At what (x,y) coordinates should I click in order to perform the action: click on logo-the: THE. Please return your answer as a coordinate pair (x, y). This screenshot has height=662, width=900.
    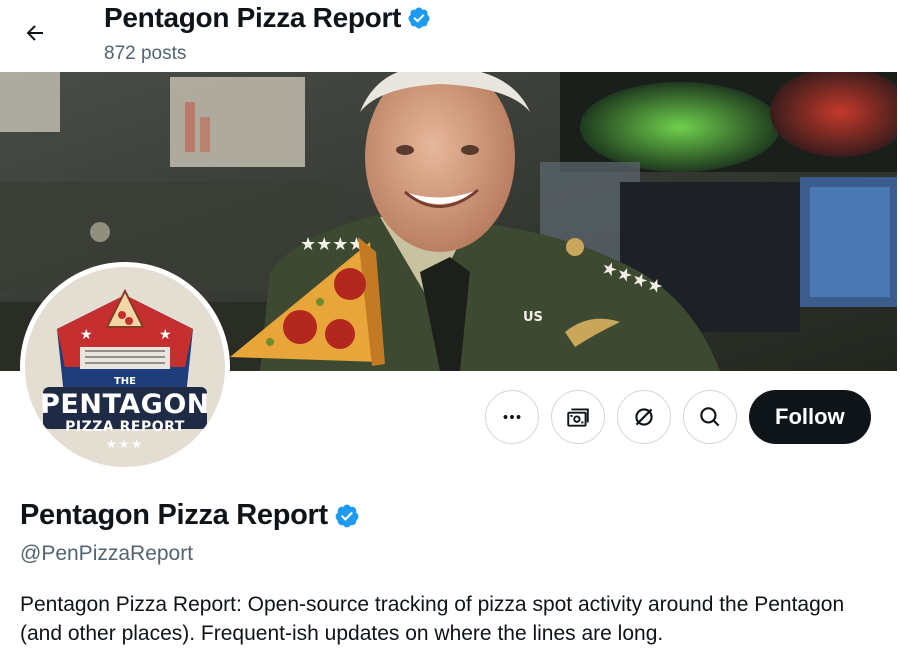
    Looking at the image, I should click on (125, 381).